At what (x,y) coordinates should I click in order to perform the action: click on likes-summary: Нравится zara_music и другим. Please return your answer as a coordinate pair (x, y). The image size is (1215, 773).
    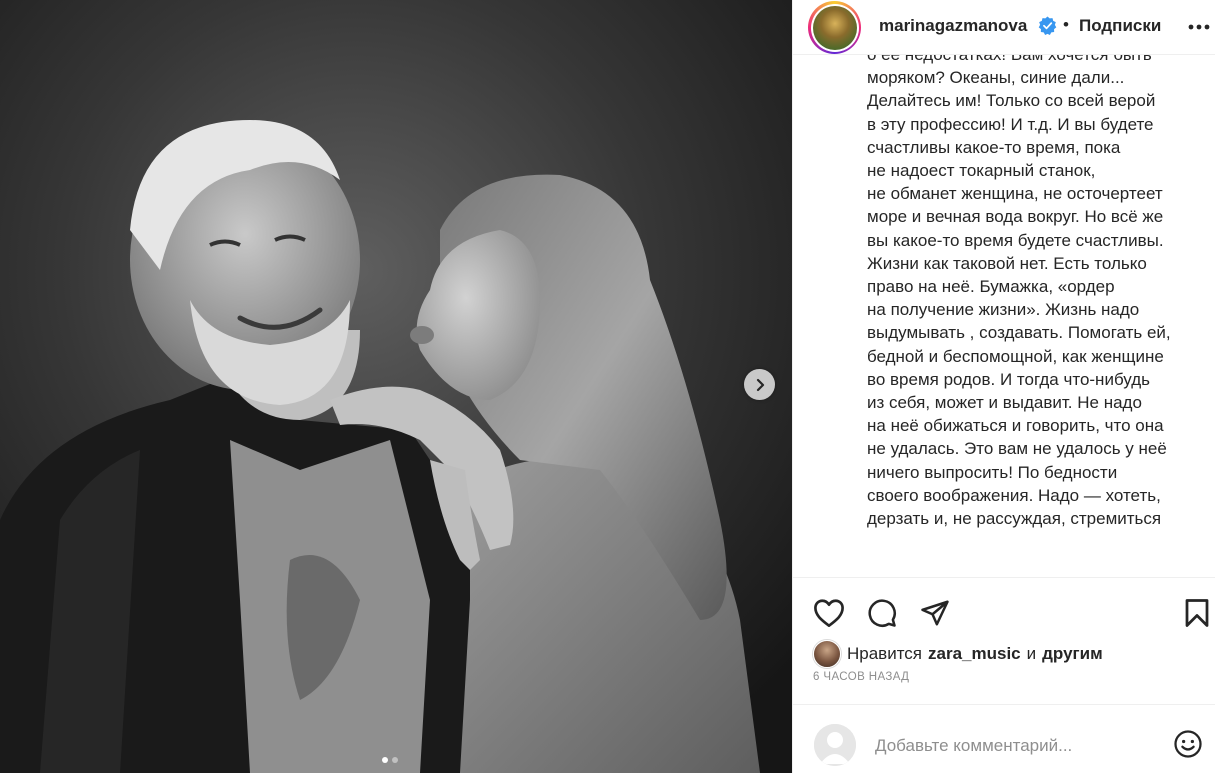
    Looking at the image, I should click on (958, 654).